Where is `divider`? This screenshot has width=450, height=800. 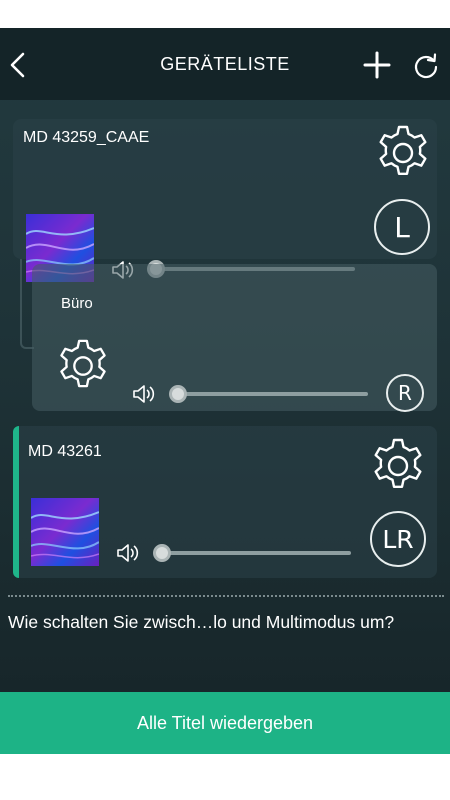 divider is located at coordinates (226, 596).